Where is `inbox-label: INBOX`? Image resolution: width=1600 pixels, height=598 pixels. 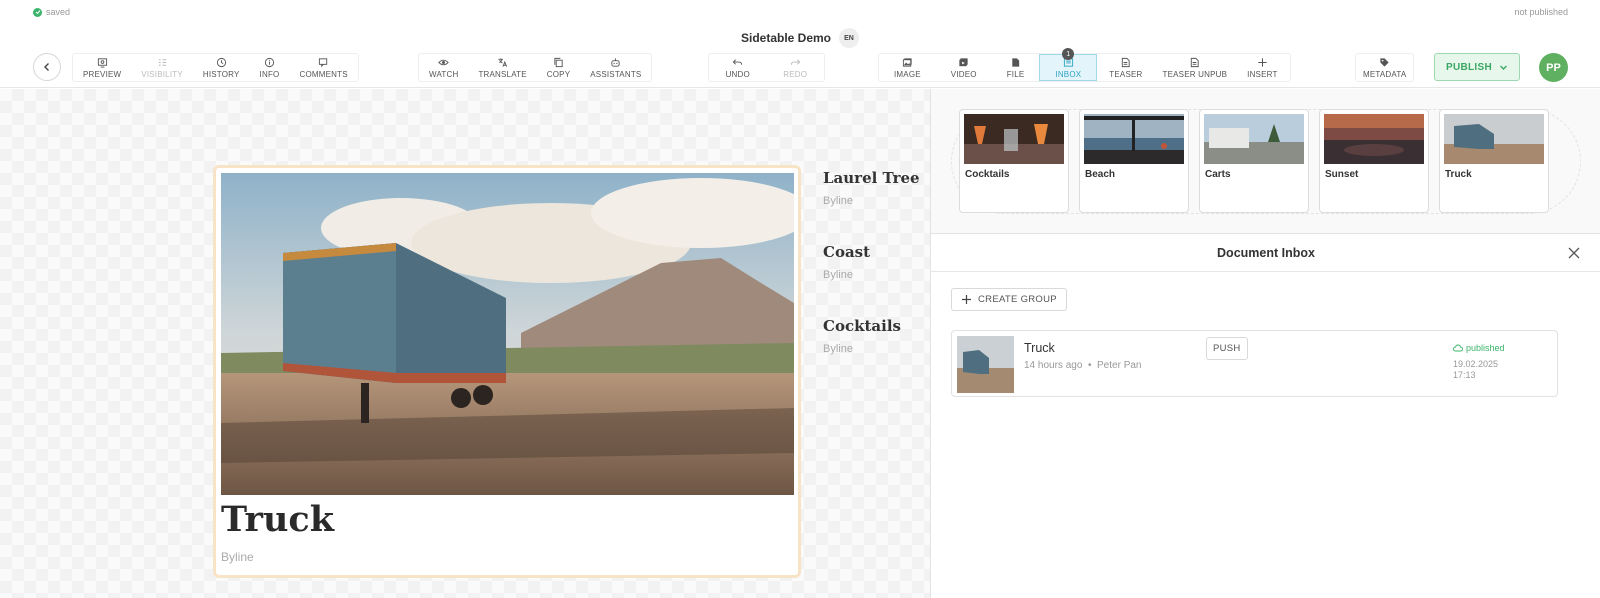
inbox-label: INBOX is located at coordinates (1068, 74).